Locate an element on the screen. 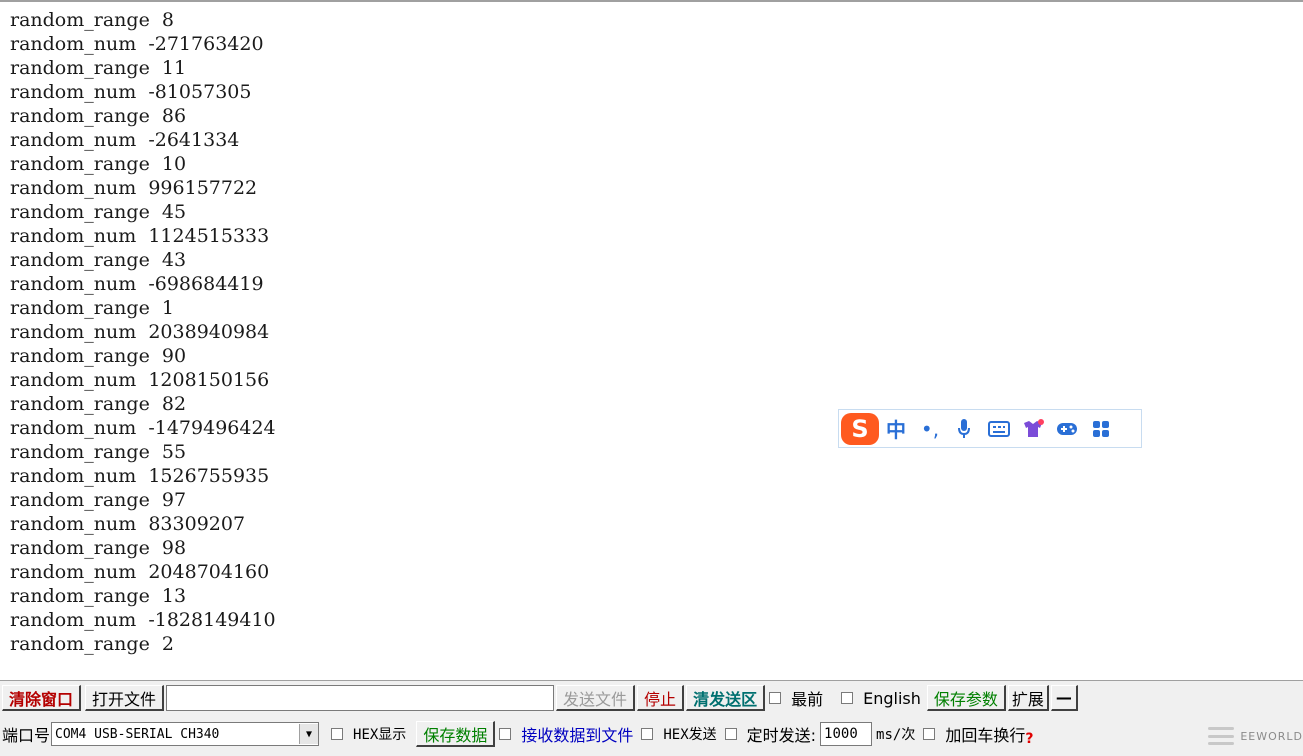 This screenshot has width=1303, height=756. log-line: random_range 86 is located at coordinates (98, 116).